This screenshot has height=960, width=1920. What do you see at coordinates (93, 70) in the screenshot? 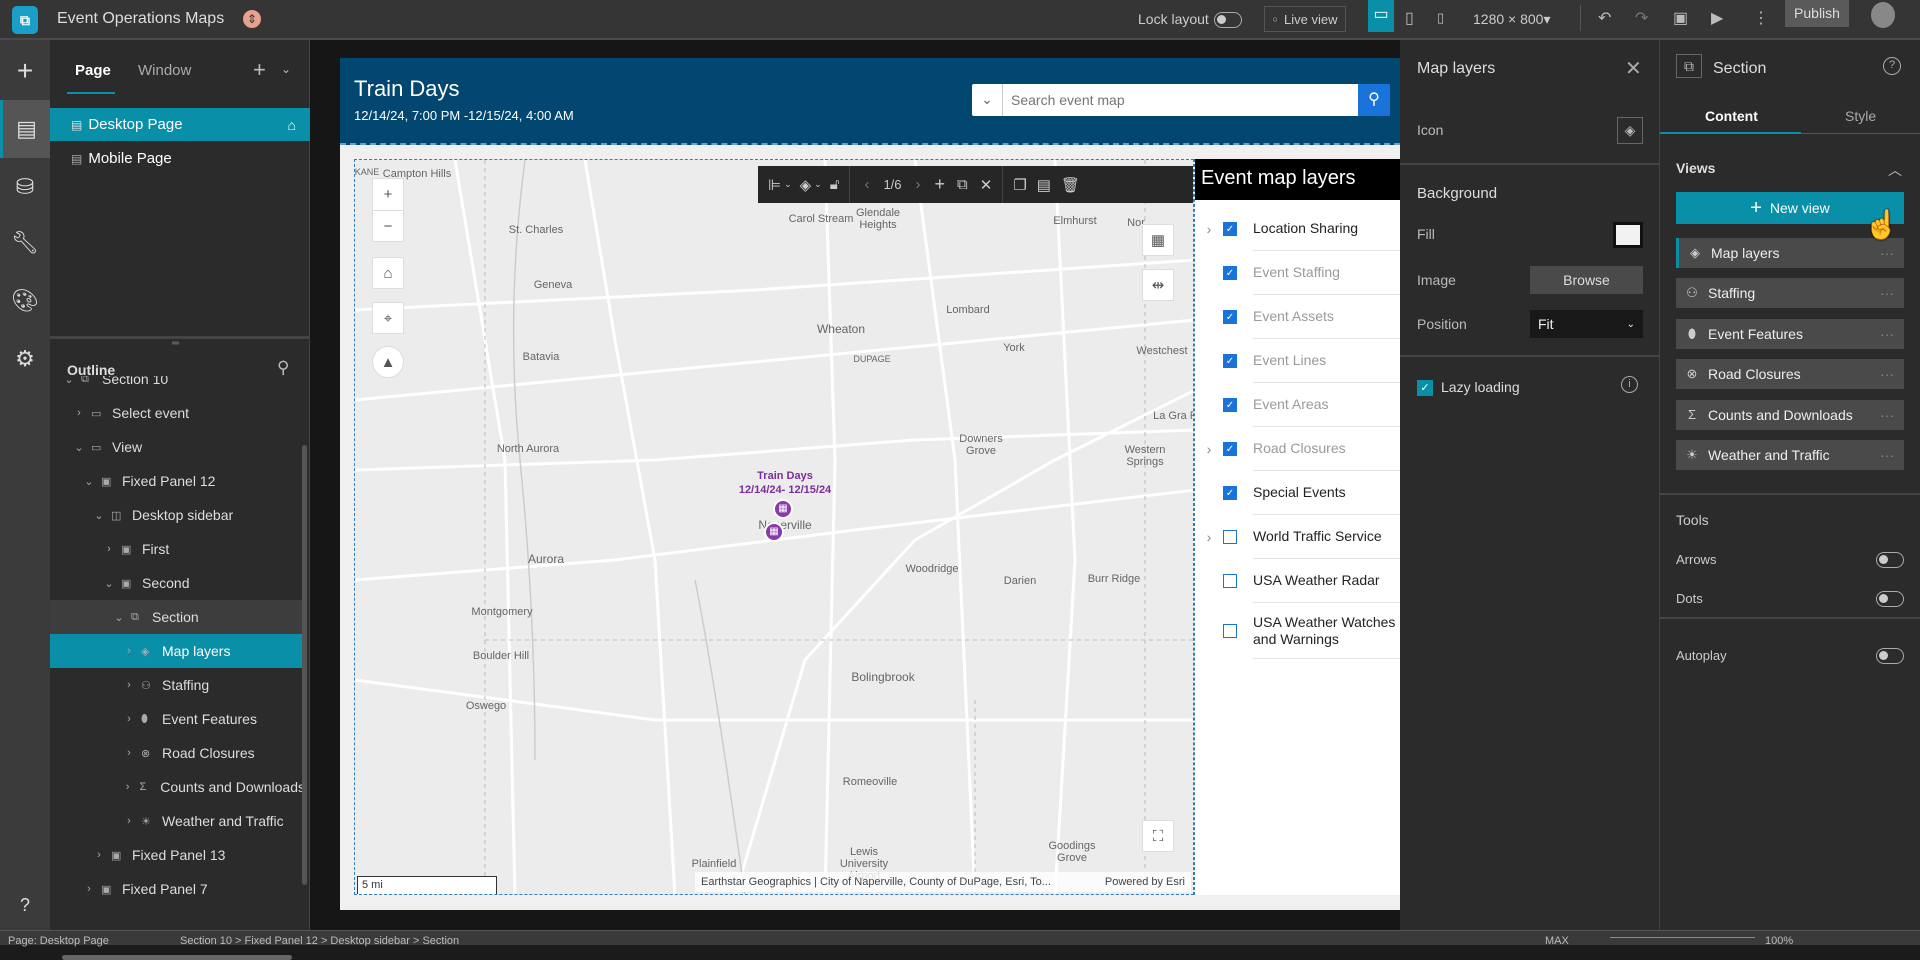
I see `tab-page: Page` at bounding box center [93, 70].